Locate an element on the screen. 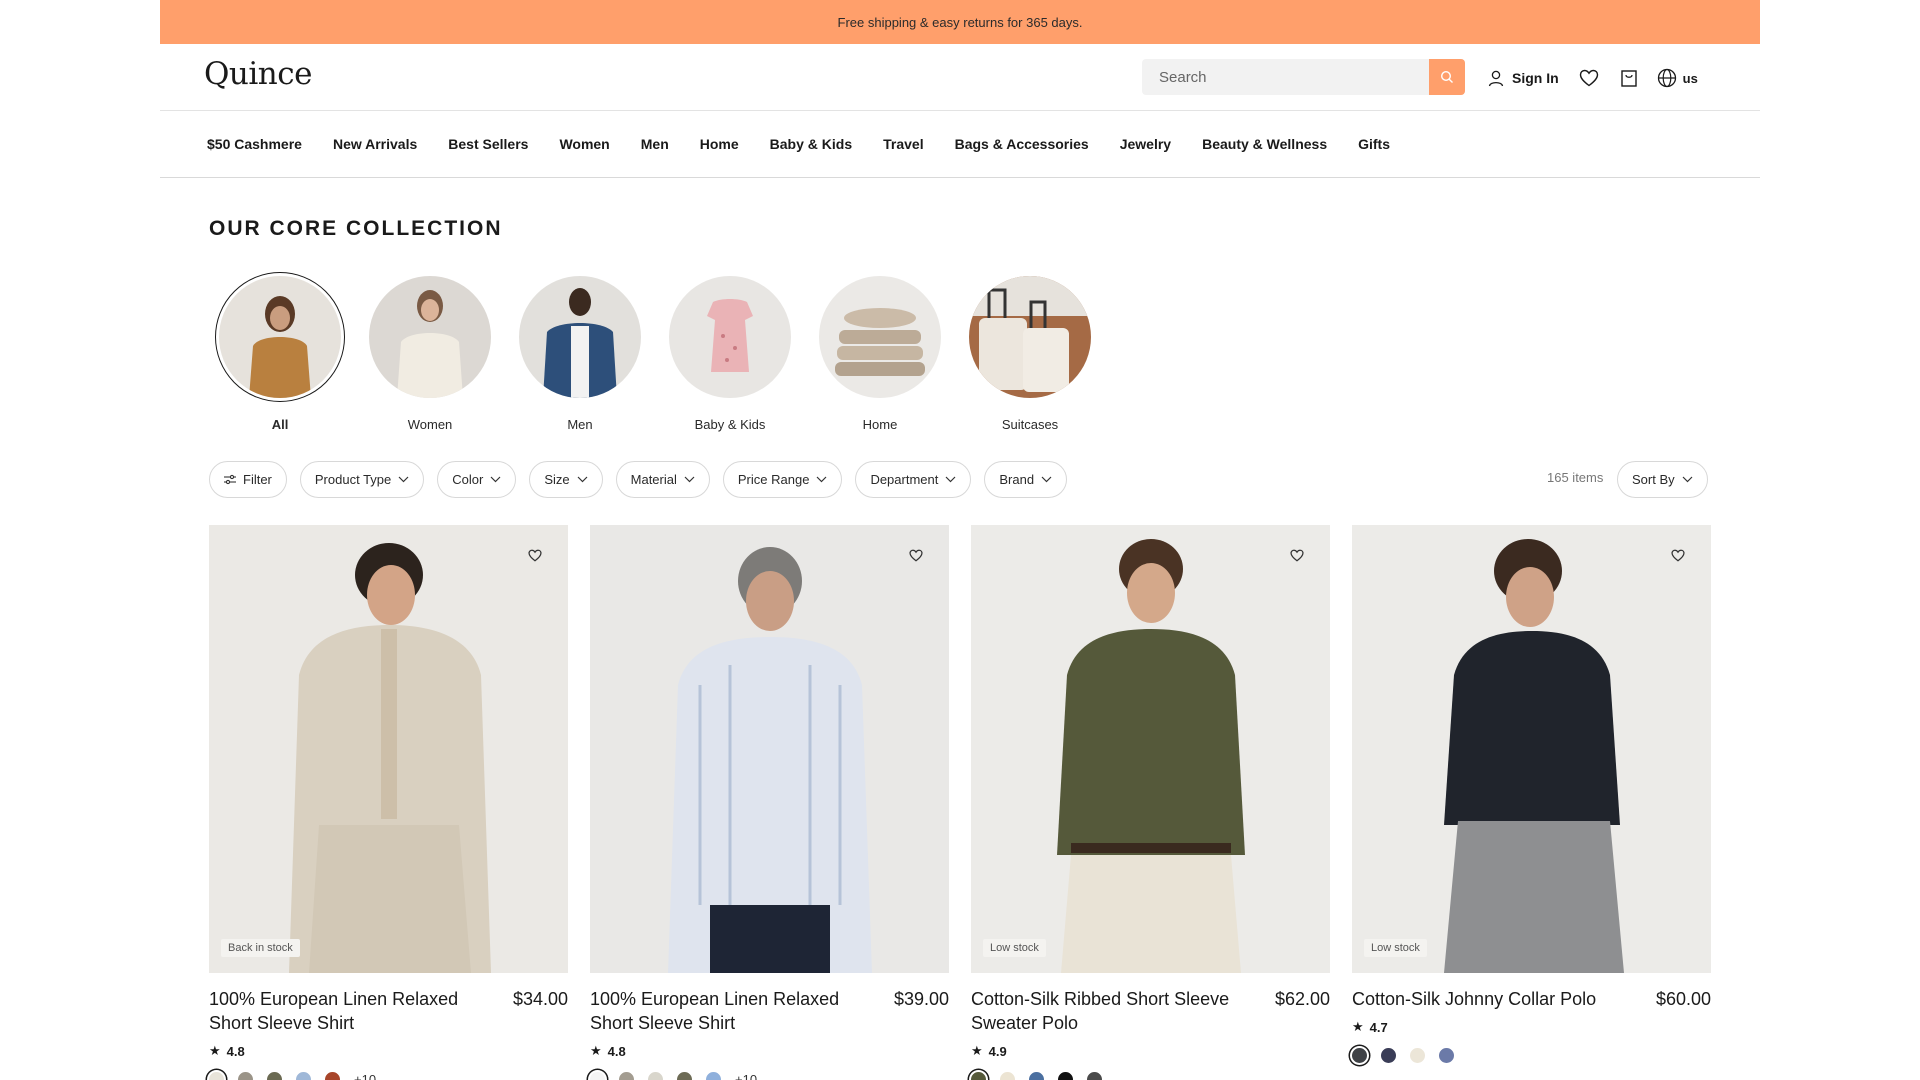 The height and width of the screenshot is (1080, 1920). product-price: $62.00 is located at coordinates (1302, 999).